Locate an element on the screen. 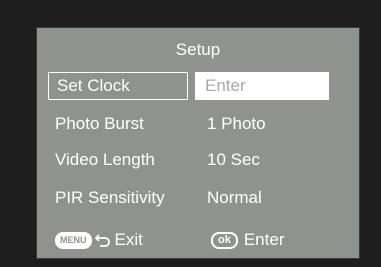 The width and height of the screenshot is (381, 267). menu-item-photo-burst: Photo Burst 1 Photo is located at coordinates (198, 124).